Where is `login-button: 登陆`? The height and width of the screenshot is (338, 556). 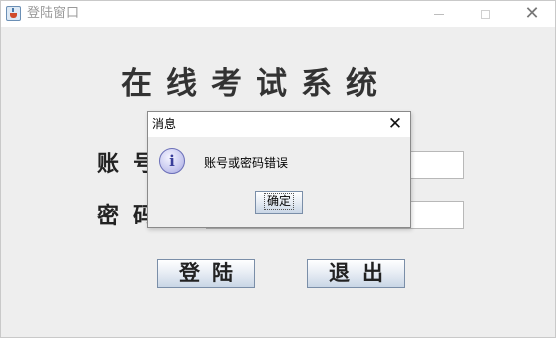 login-button: 登陆 is located at coordinates (206, 273).